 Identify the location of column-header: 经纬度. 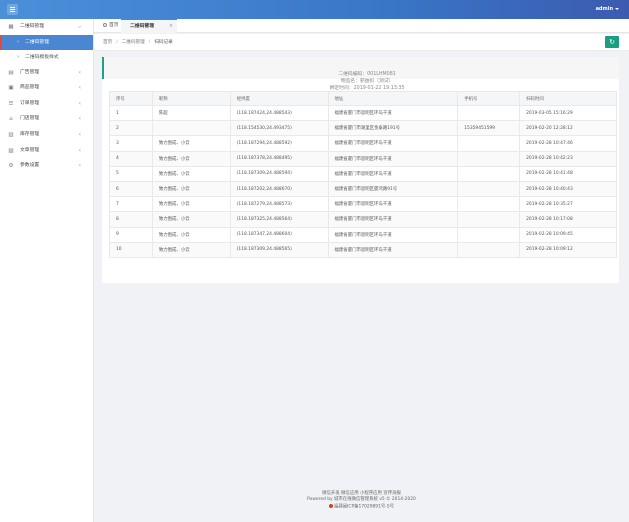
(279, 98).